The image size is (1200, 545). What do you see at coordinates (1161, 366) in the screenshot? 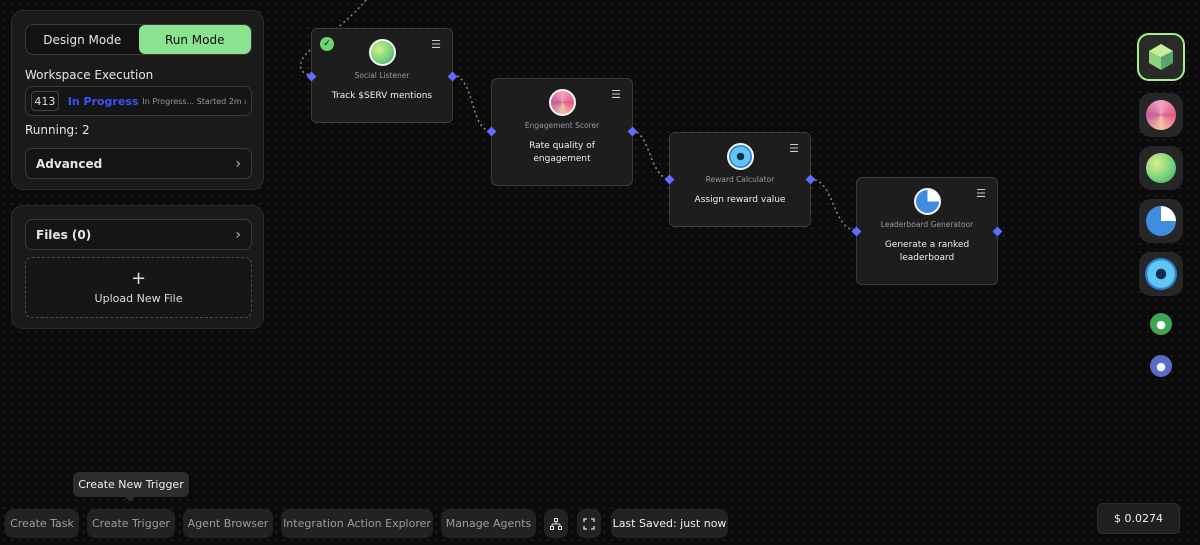
I see `users-icon: ●` at bounding box center [1161, 366].